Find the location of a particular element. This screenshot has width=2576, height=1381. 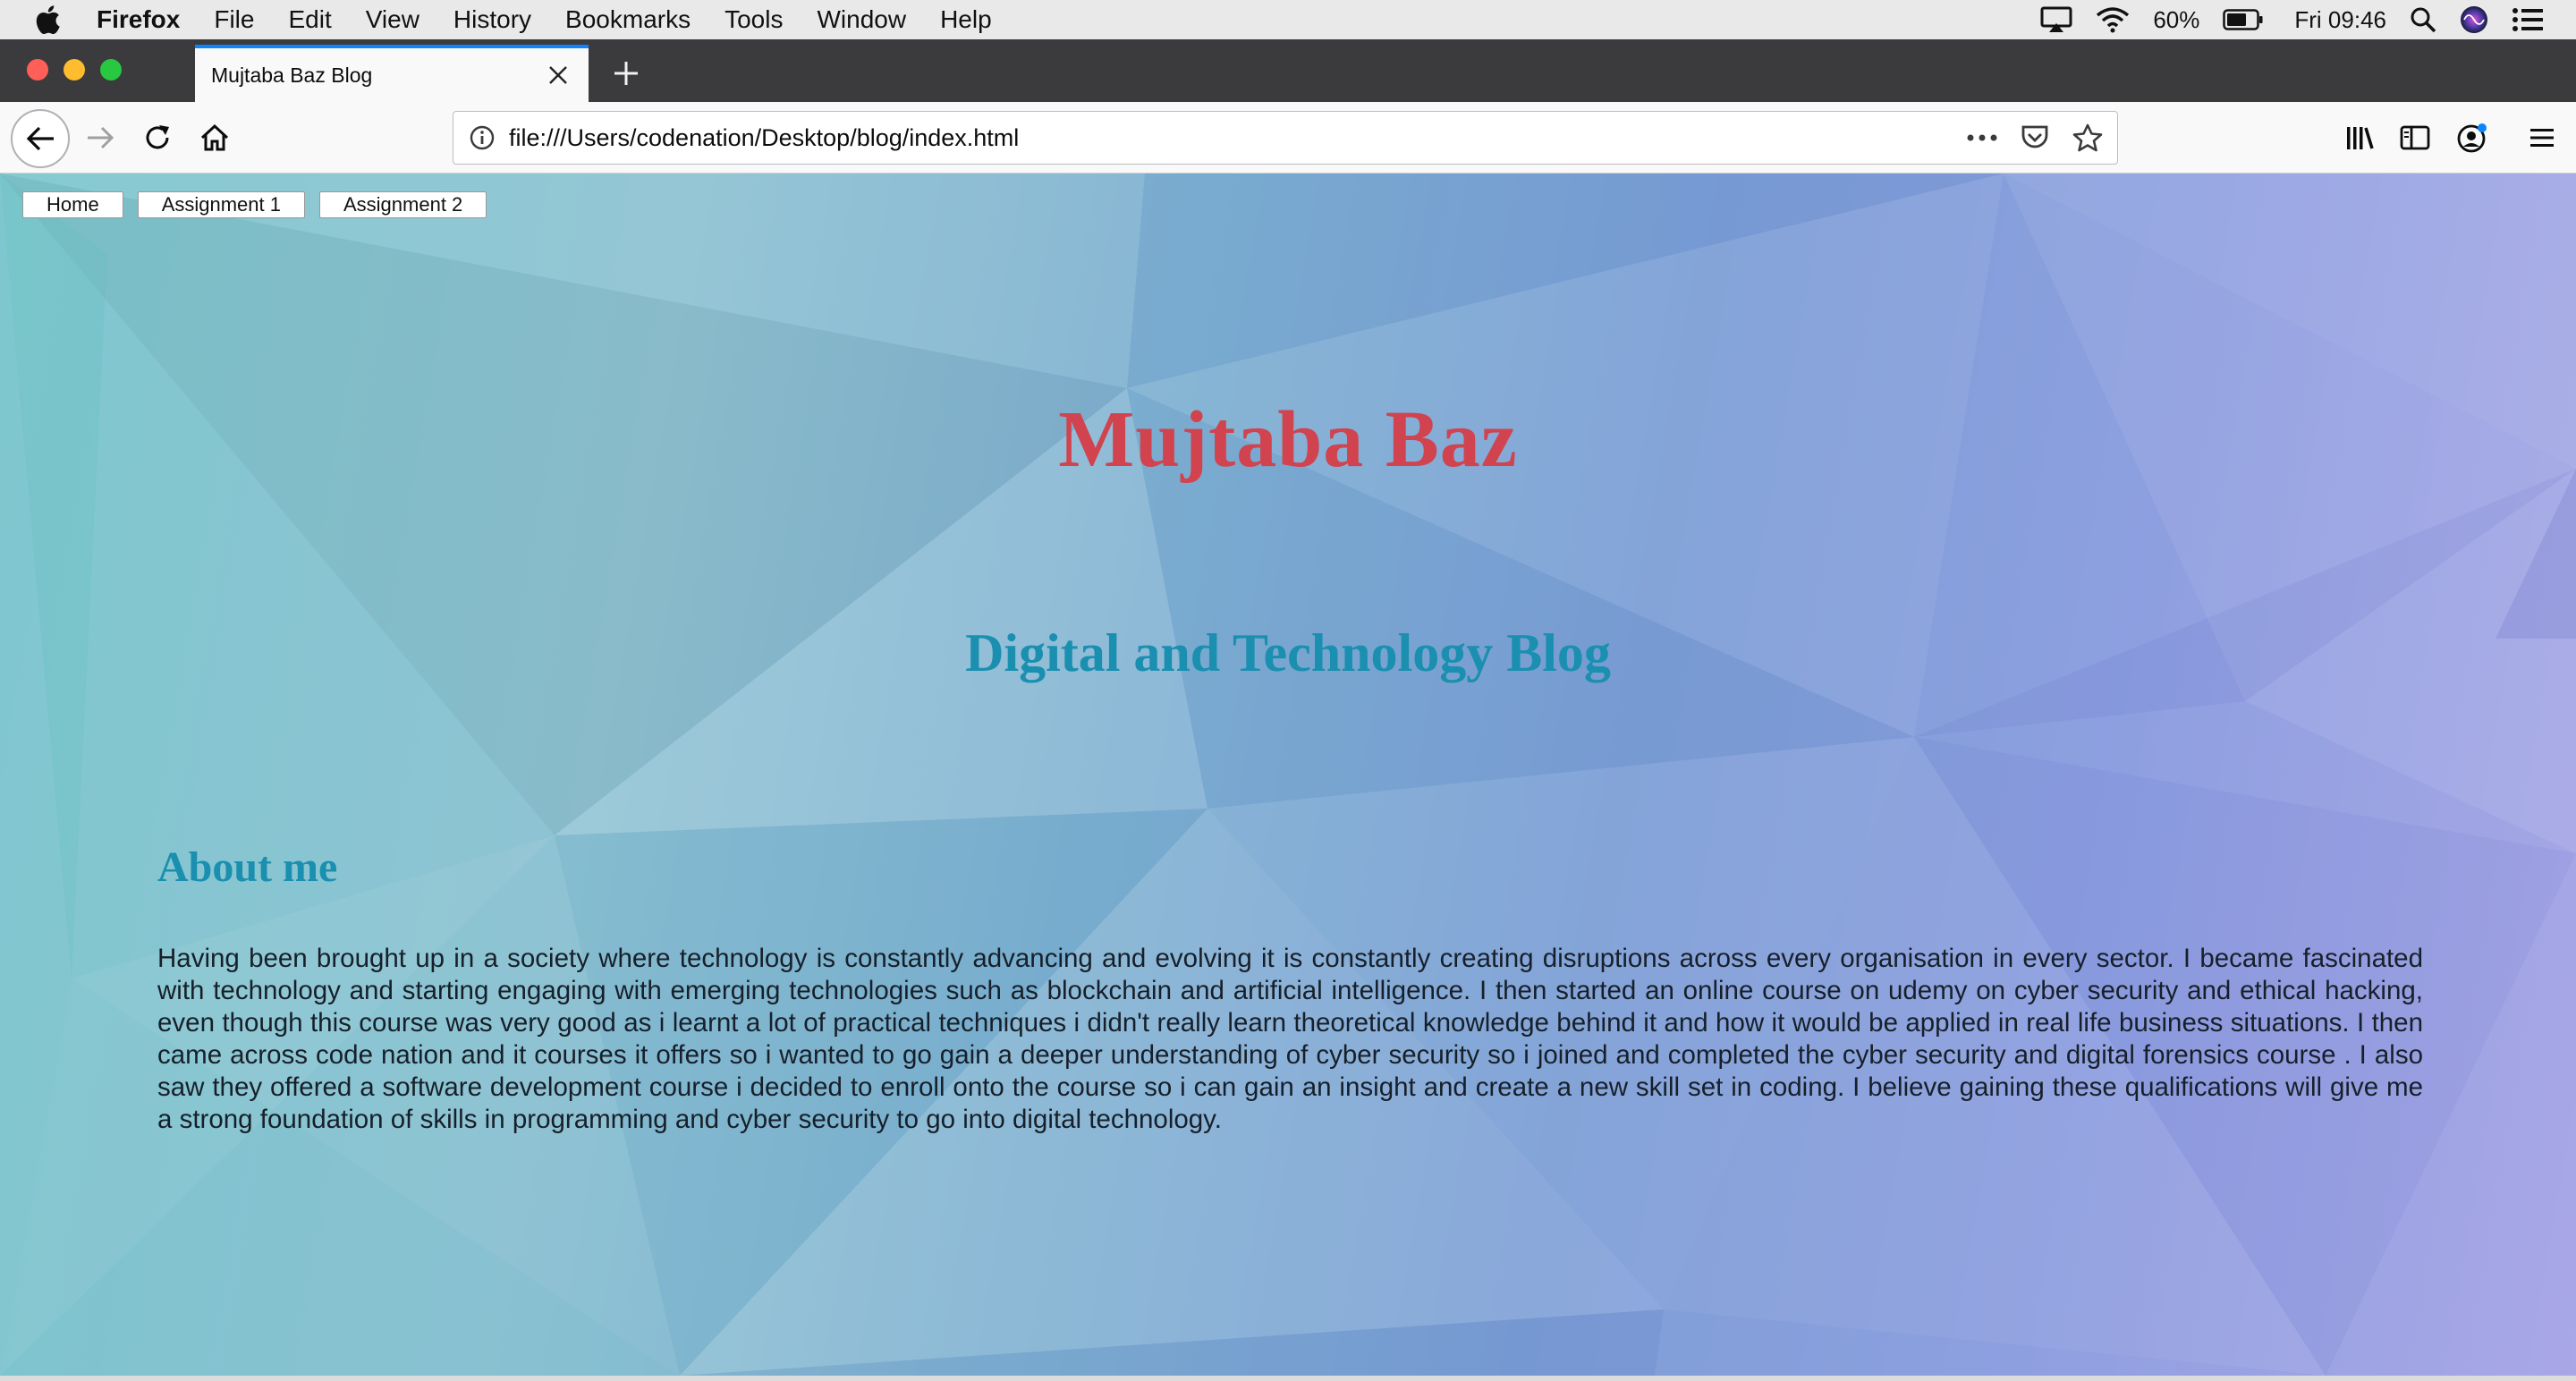

window-close-icon is located at coordinates (37, 69).